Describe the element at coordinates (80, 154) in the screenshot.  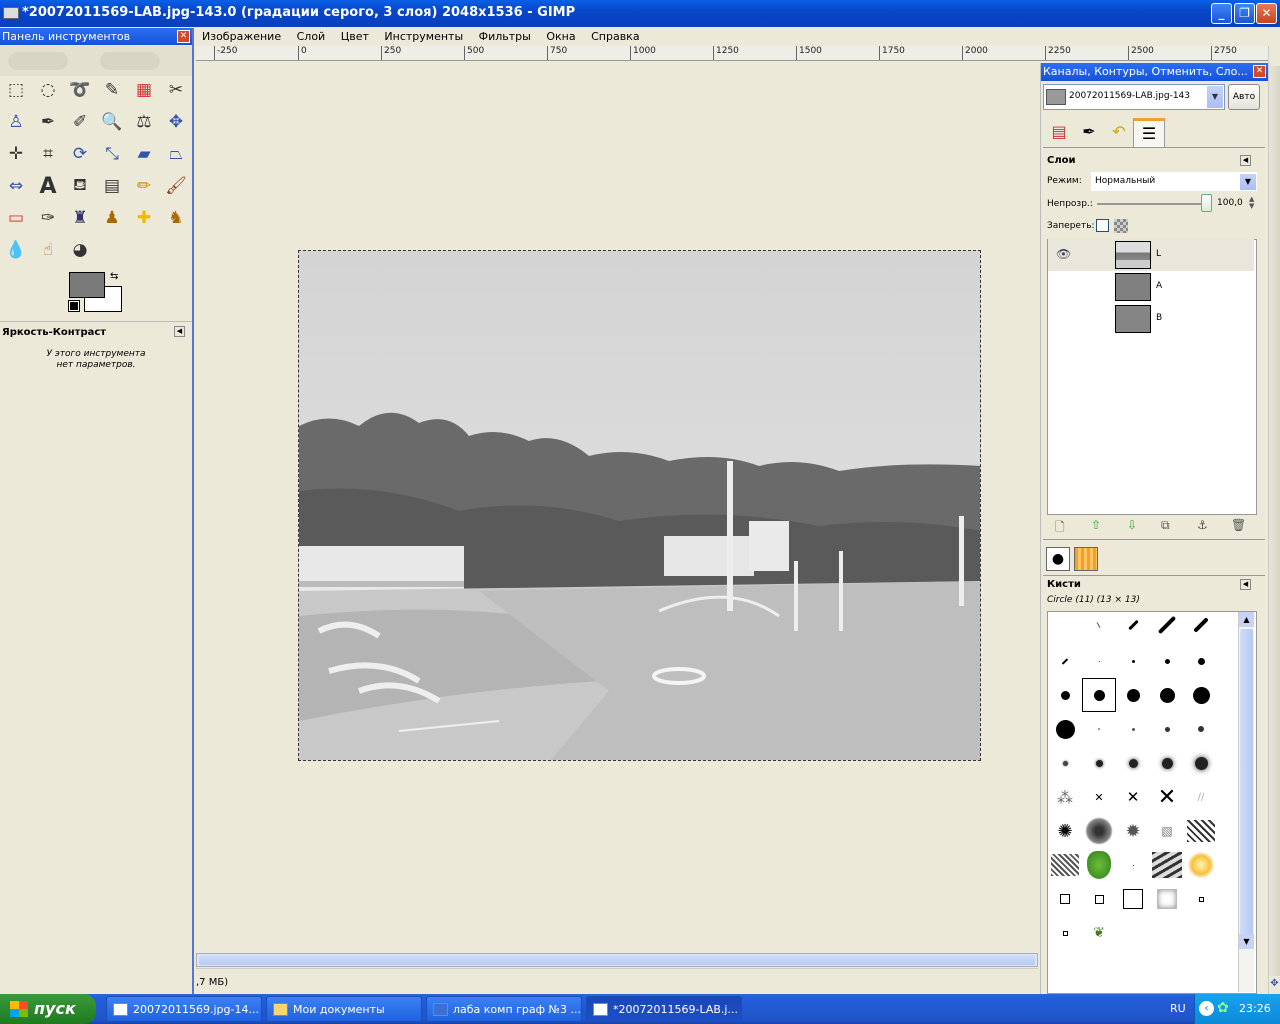
I see `rotate-tool-icon: ⟳` at that location.